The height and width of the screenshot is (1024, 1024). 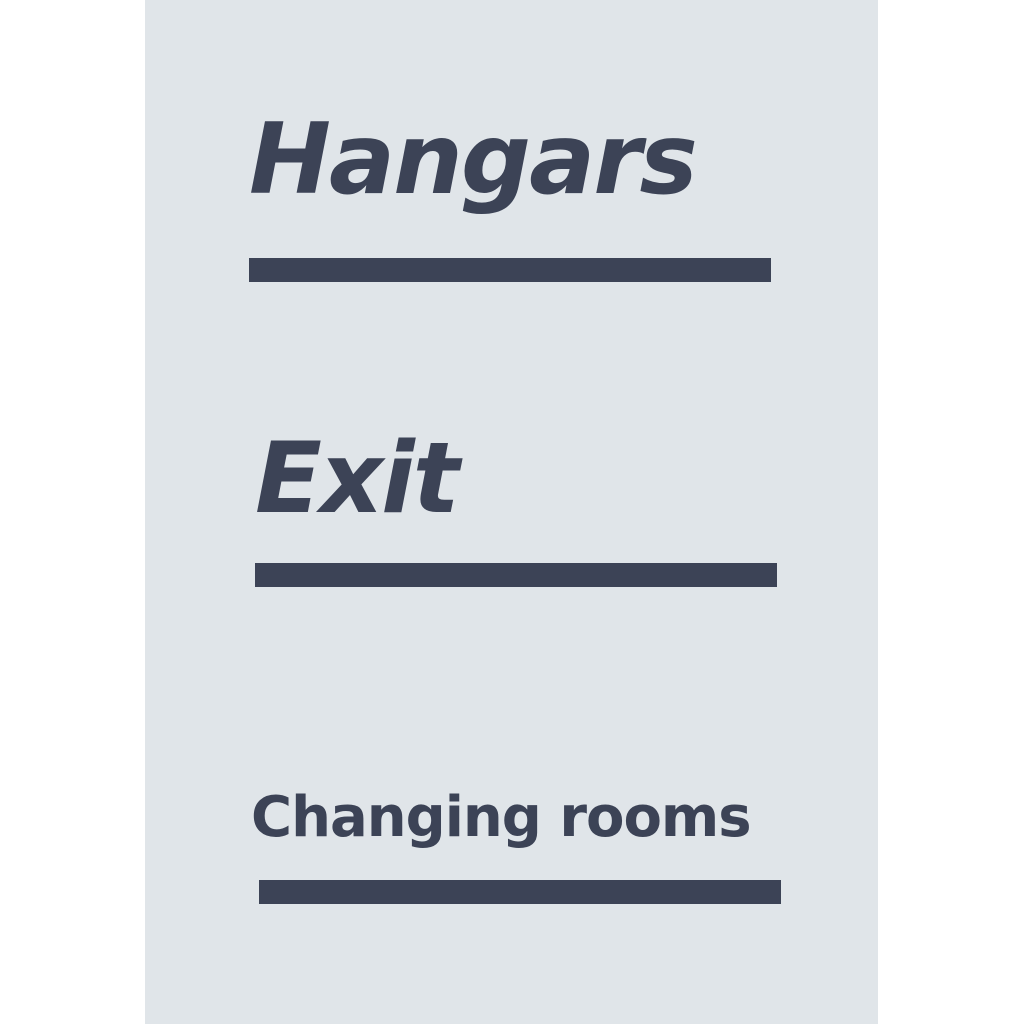 I want to click on sign-label-hangars: Hangars, so click(x=473, y=160).